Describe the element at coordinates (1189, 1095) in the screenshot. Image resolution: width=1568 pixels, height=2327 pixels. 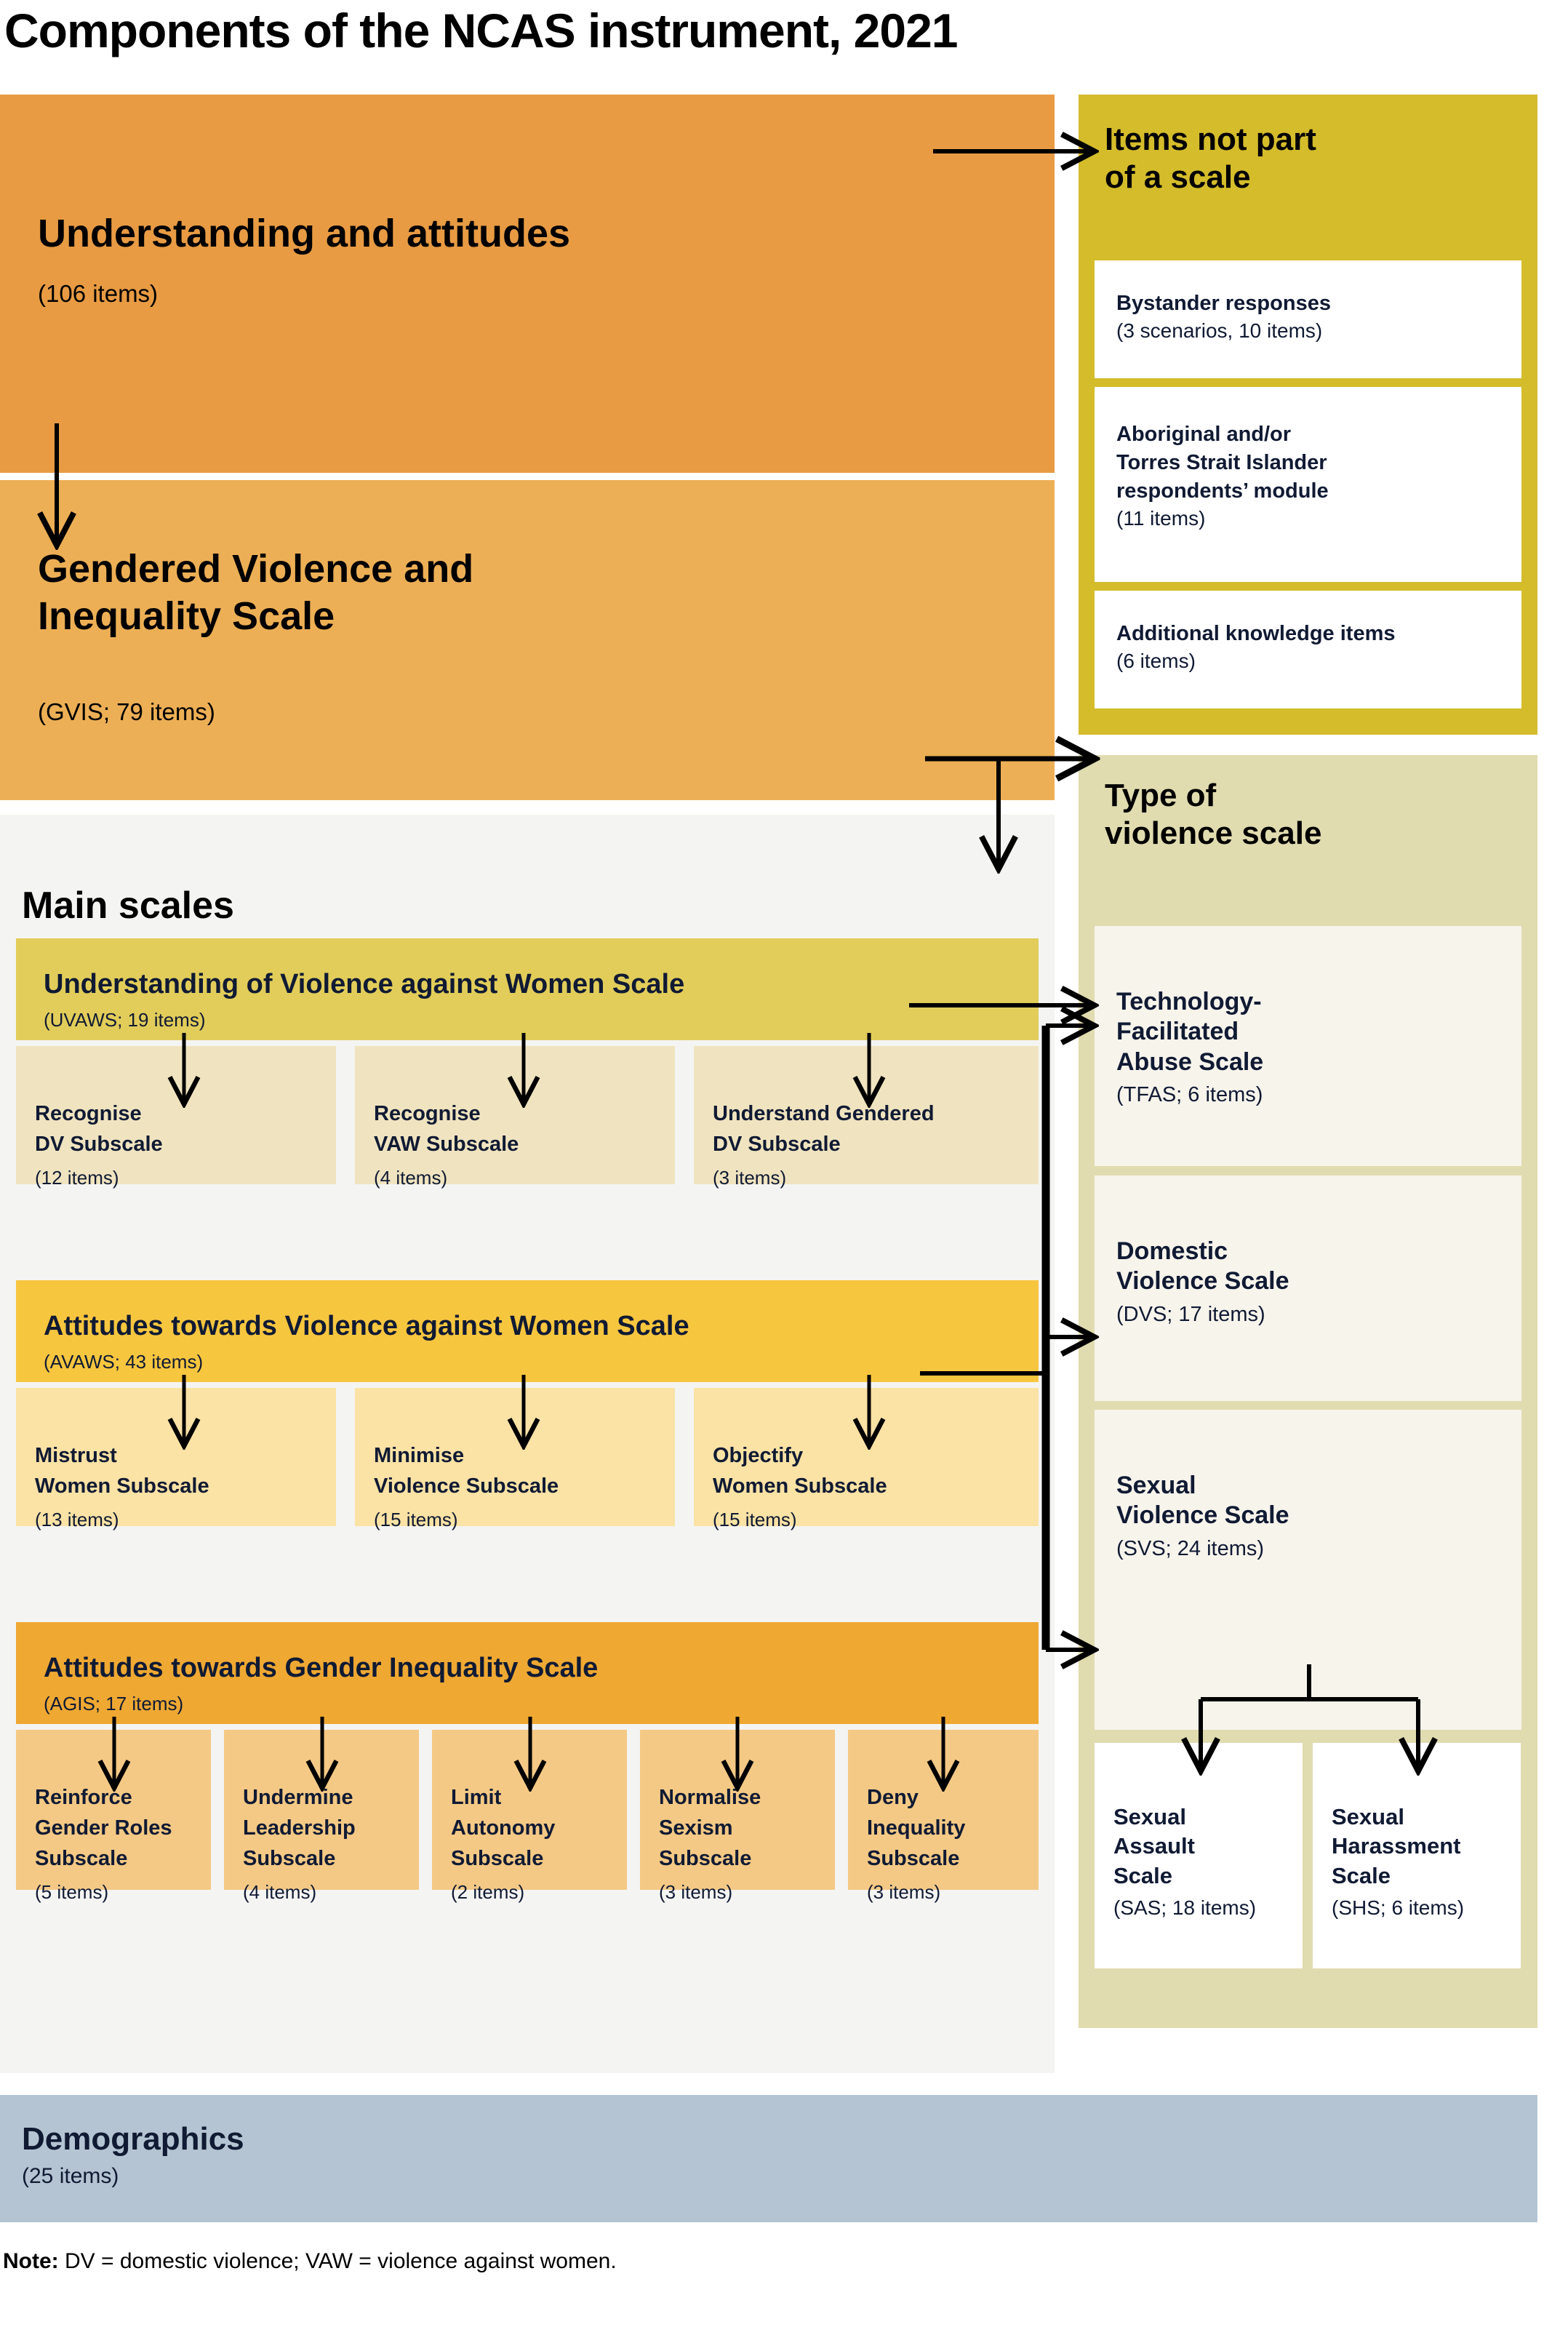
I see `card-count: (TFAS; 6 items)` at that location.